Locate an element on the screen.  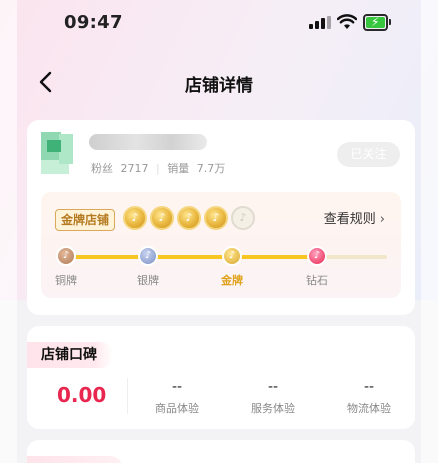
view-rules-label: 查看规则 is located at coordinates (349, 219).